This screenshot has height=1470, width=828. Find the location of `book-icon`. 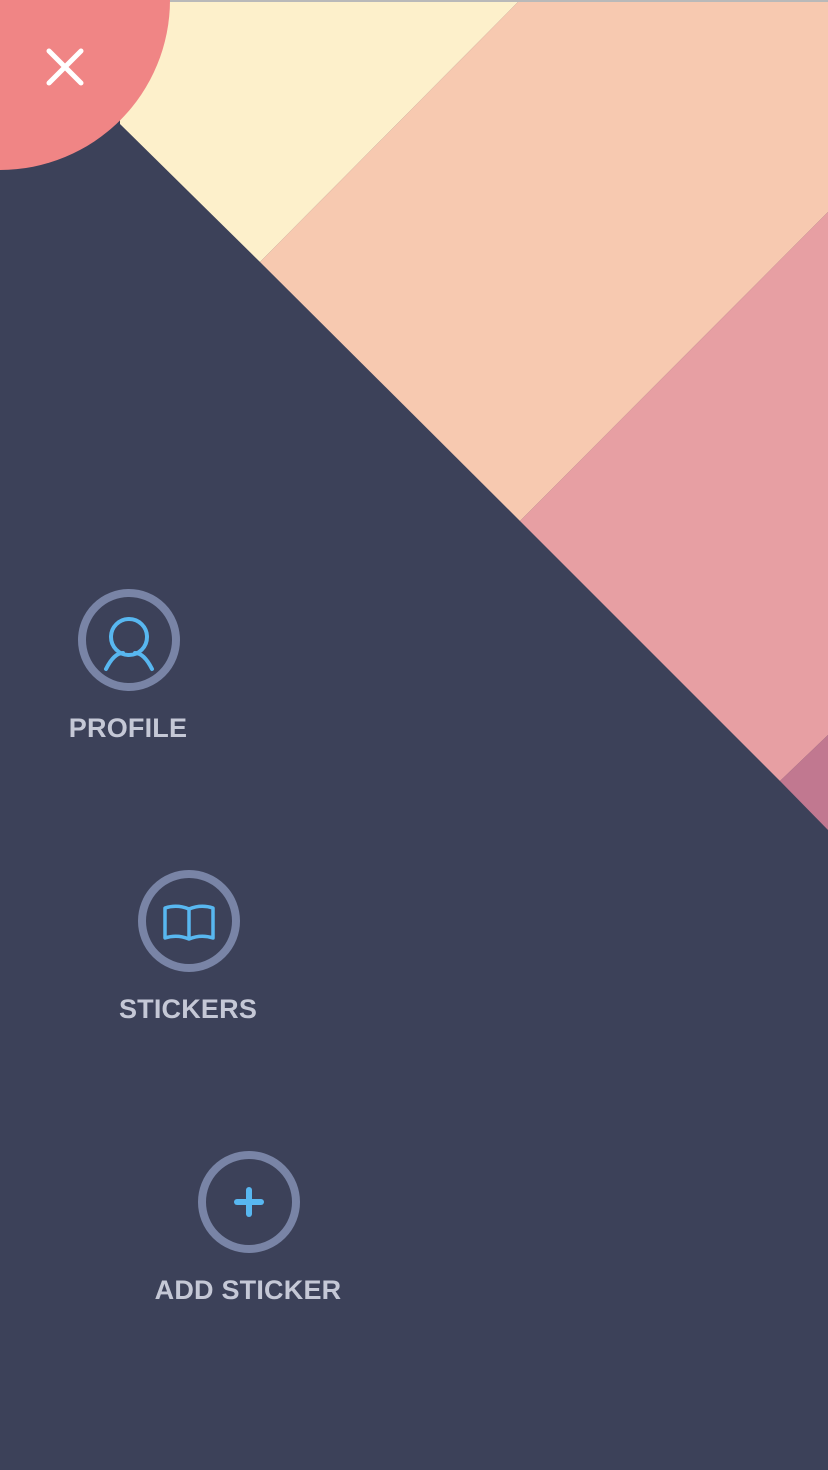

book-icon is located at coordinates (189, 922).